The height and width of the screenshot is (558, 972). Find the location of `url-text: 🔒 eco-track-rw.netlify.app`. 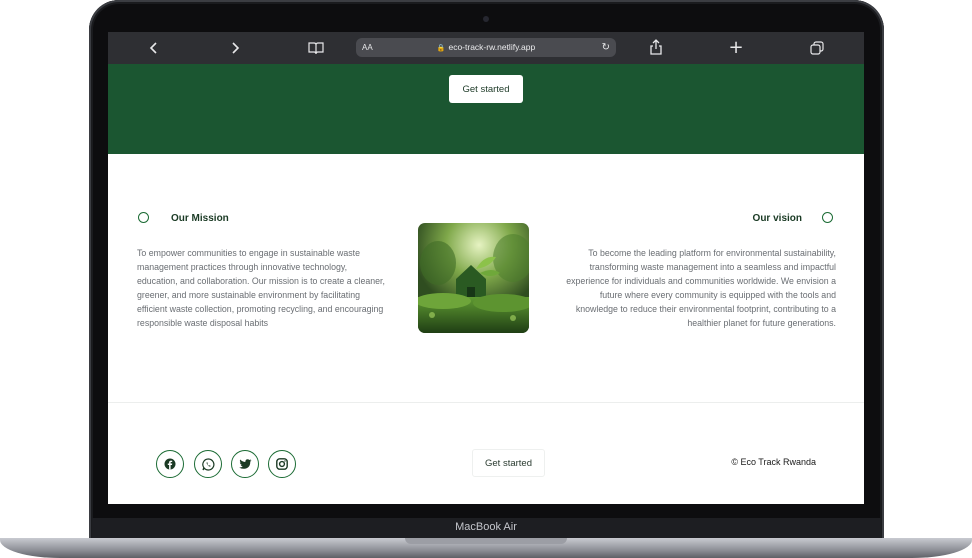

url-text: 🔒 eco-track-rw.netlify.app is located at coordinates (486, 48).